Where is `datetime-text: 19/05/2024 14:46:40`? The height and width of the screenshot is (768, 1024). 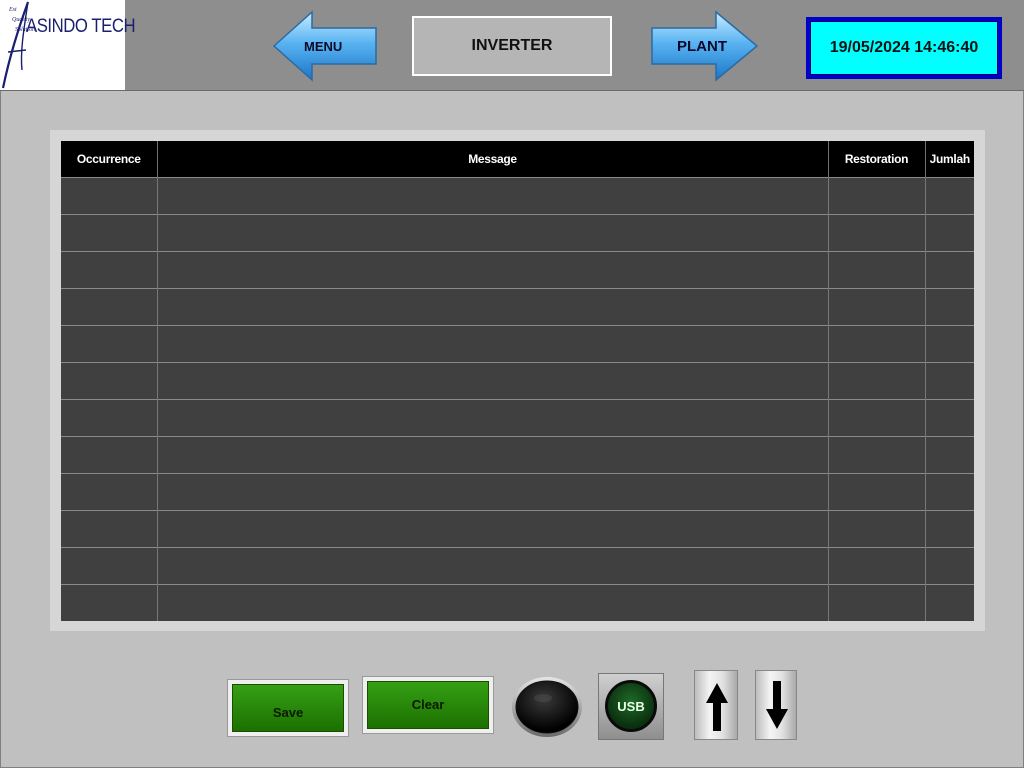
datetime-text: 19/05/2024 14:46:40 is located at coordinates (904, 48).